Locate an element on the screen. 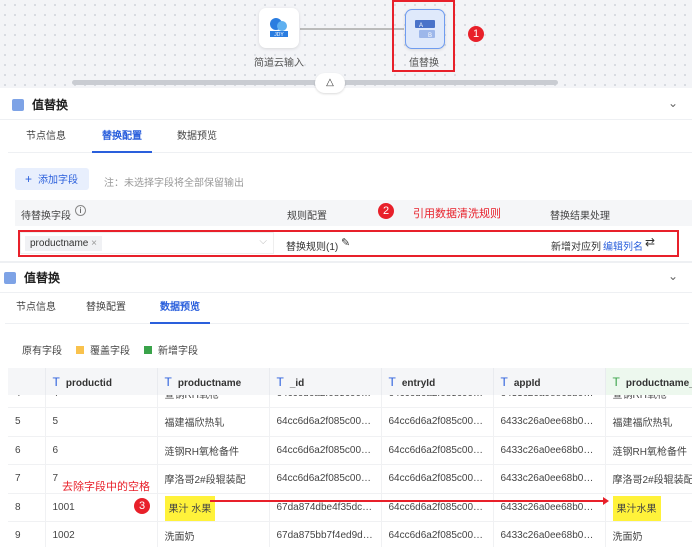  cell-text: 7 is located at coordinates (55, 479).